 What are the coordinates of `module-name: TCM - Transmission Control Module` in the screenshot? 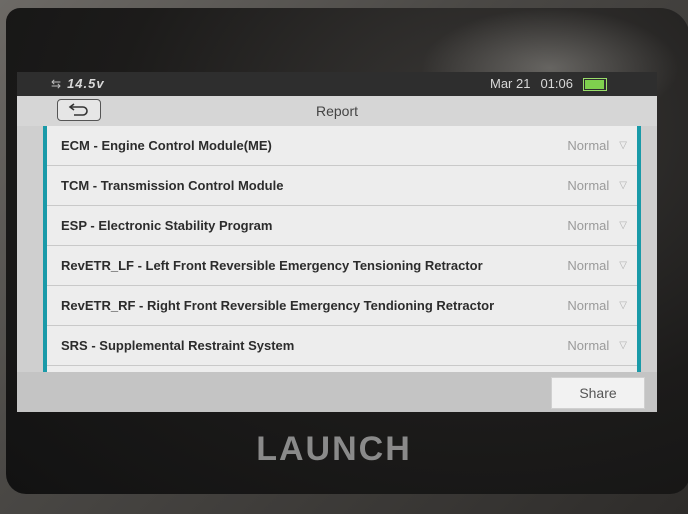 It's located at (172, 185).